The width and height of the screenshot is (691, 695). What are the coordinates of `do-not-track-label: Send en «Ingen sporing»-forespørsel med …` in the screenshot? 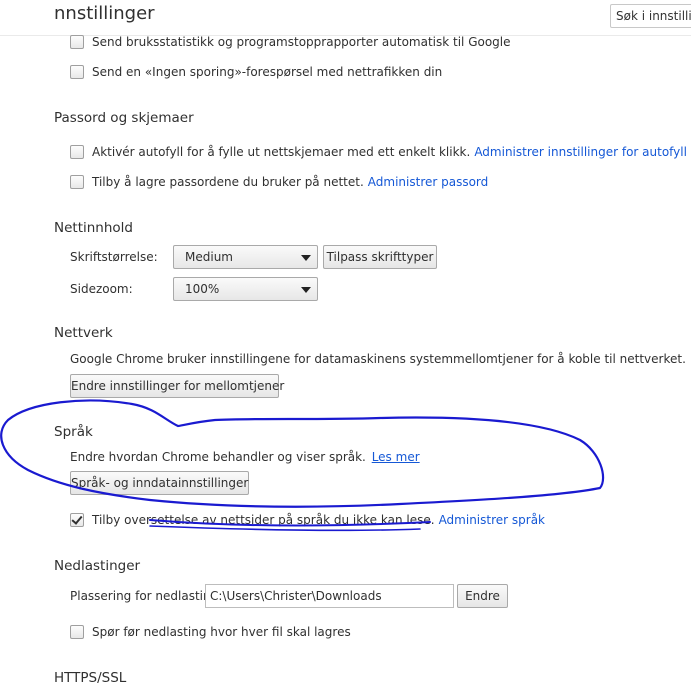 It's located at (267, 72).